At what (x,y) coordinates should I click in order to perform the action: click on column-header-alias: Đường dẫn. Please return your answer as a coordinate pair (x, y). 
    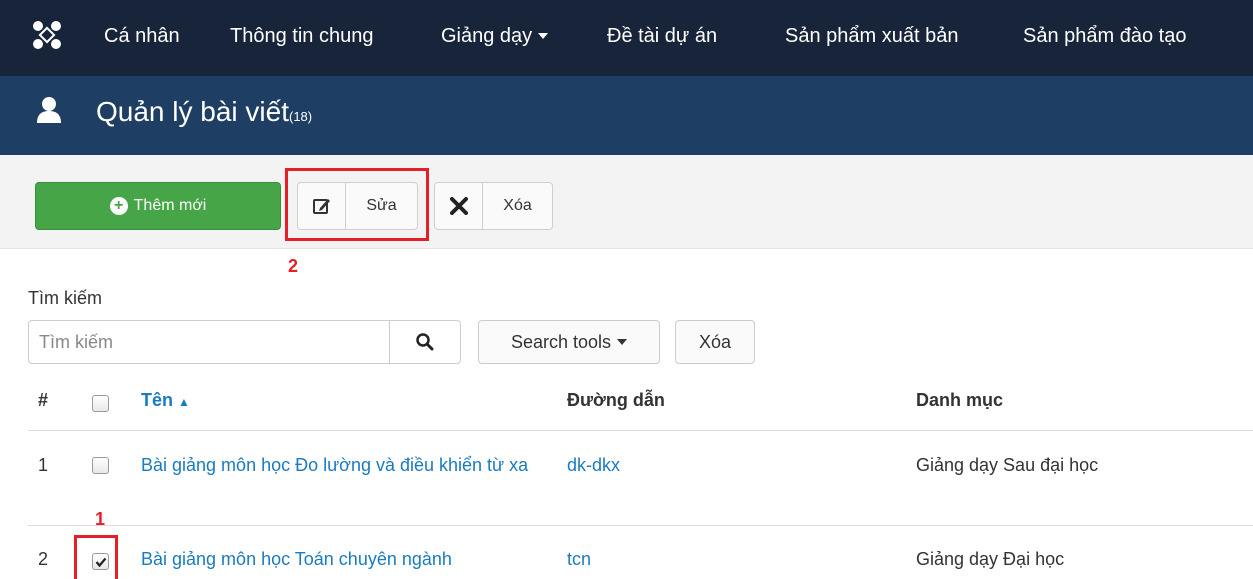
    Looking at the image, I should click on (616, 400).